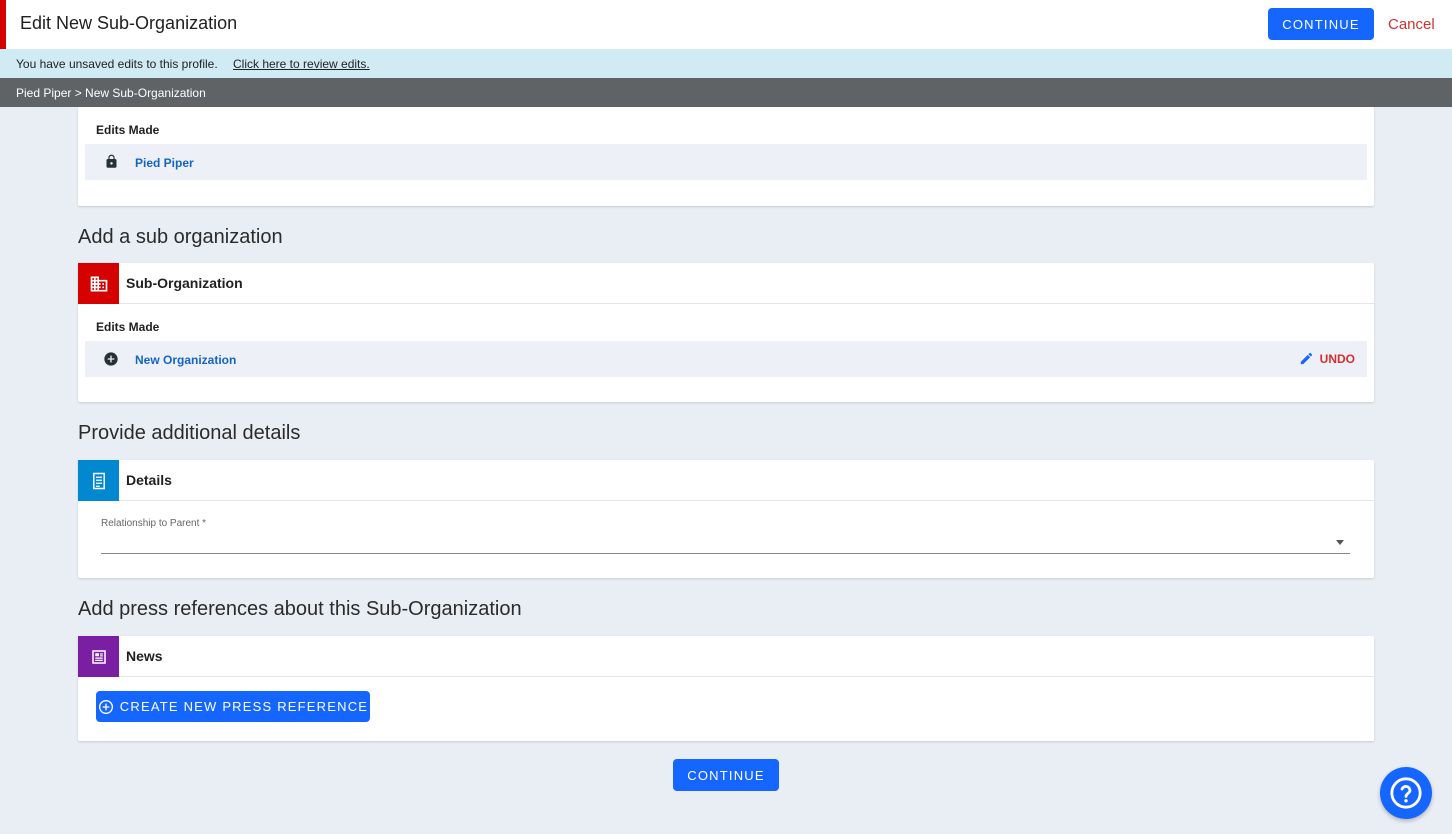  I want to click on create-press-reference-button: CREATE NEW PRESS REFERENCE, so click(233, 706).